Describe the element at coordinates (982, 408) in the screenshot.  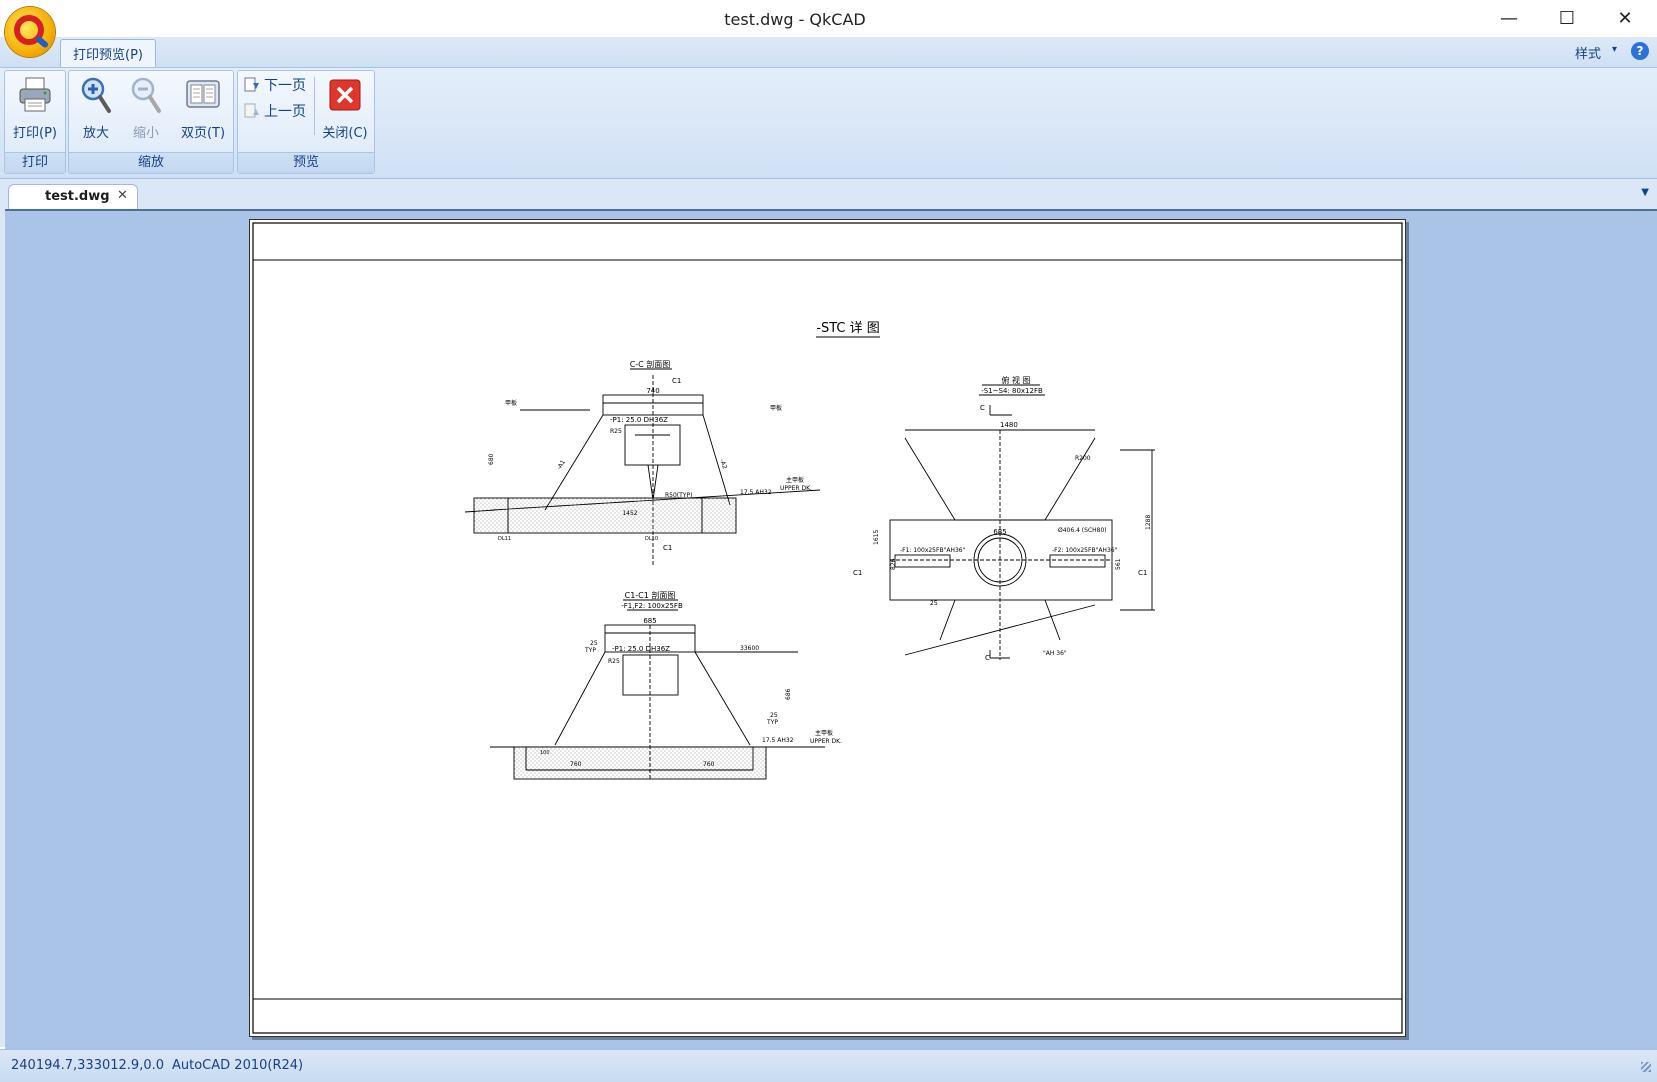
I see `svg-text: C` at that location.